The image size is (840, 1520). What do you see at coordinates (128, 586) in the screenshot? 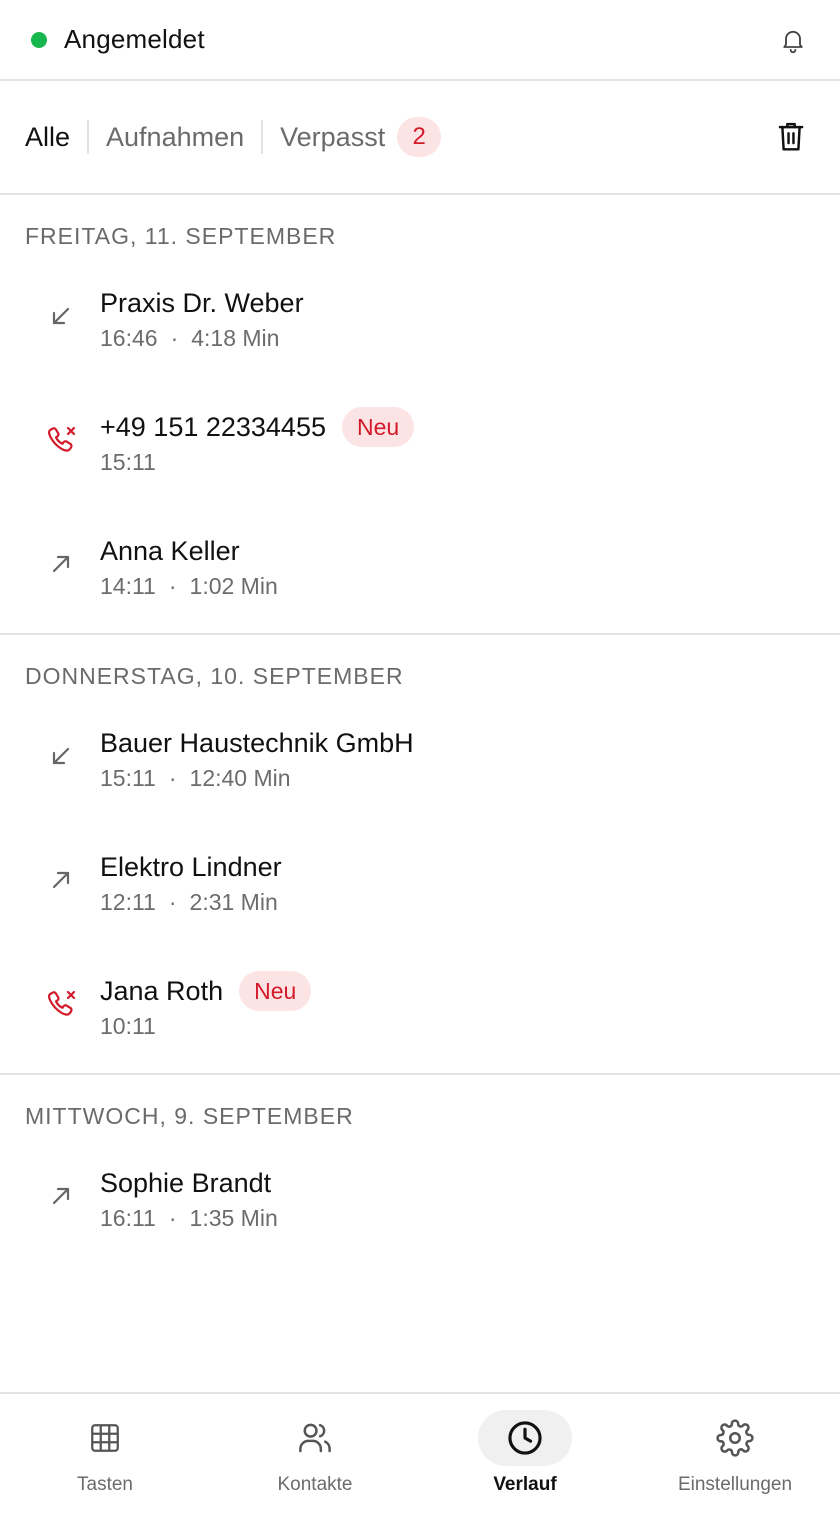
I see `call-time: 14:11` at bounding box center [128, 586].